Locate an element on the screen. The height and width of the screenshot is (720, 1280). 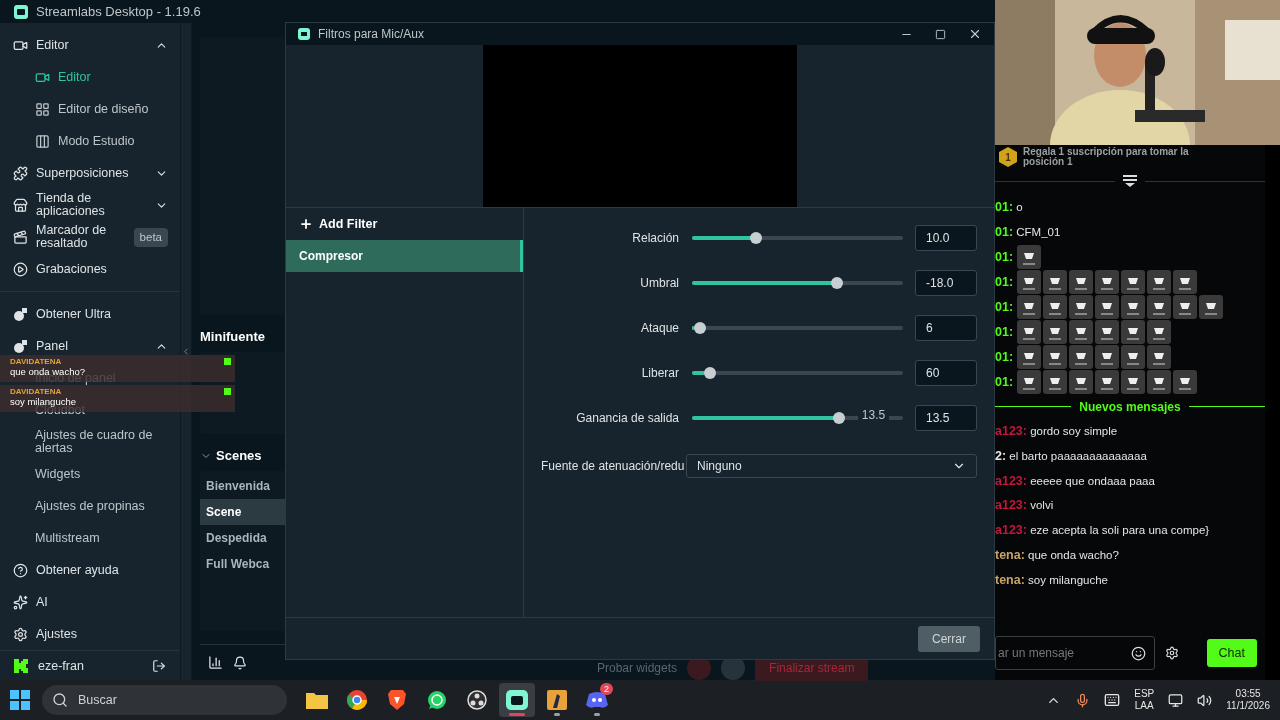
chat-message: a123: gordo soy simple is located at coordinates (1056, 431).